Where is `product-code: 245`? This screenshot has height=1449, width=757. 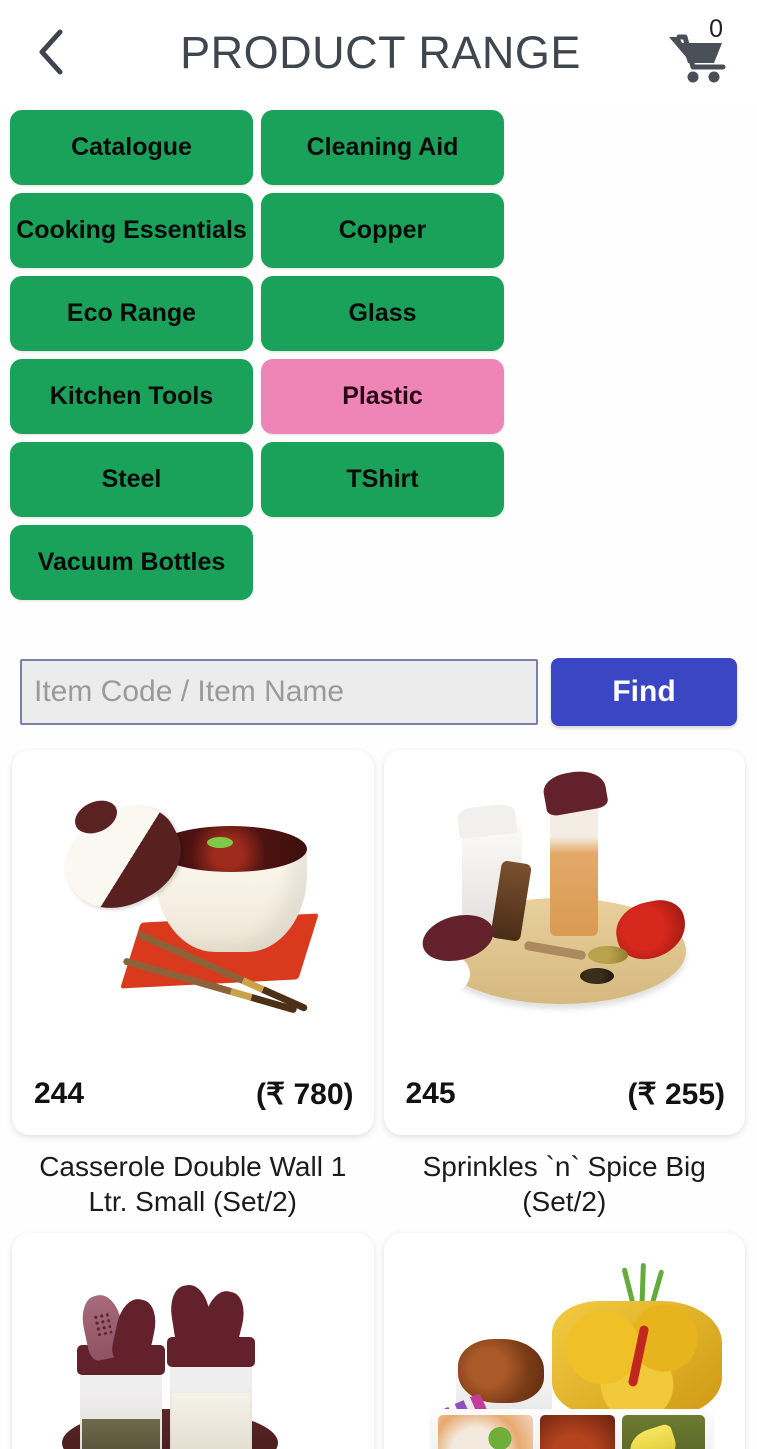
product-code: 245 is located at coordinates (430, 1093).